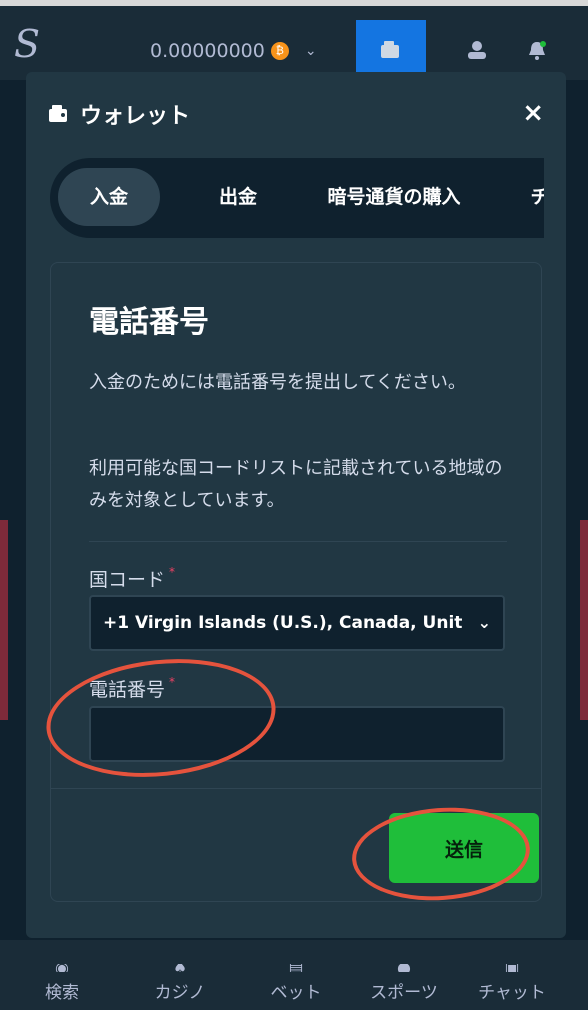 The height and width of the screenshot is (1010, 588). I want to click on top-bar: S 0.00000000 ₿ ⌄, so click(294, 40).